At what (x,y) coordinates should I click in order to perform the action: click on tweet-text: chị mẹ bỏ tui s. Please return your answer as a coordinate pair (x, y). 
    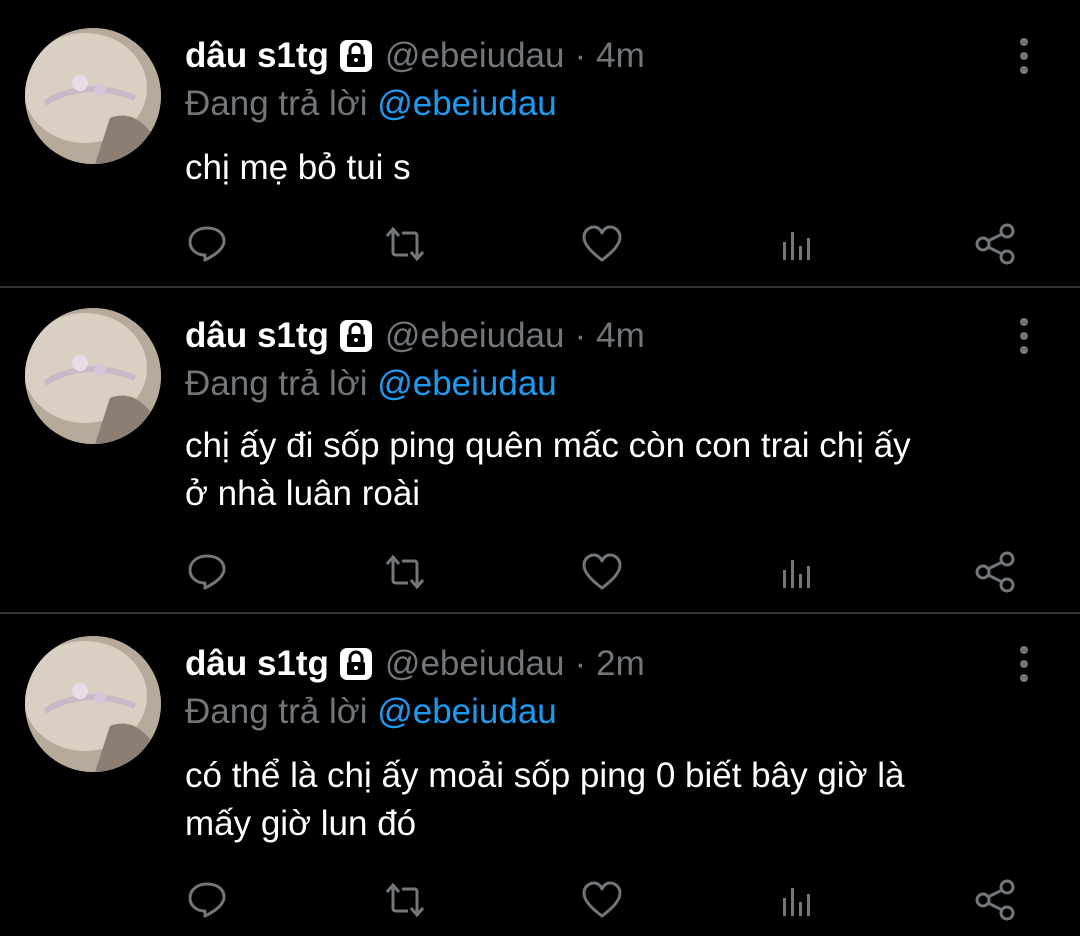
    Looking at the image, I should click on (615, 168).